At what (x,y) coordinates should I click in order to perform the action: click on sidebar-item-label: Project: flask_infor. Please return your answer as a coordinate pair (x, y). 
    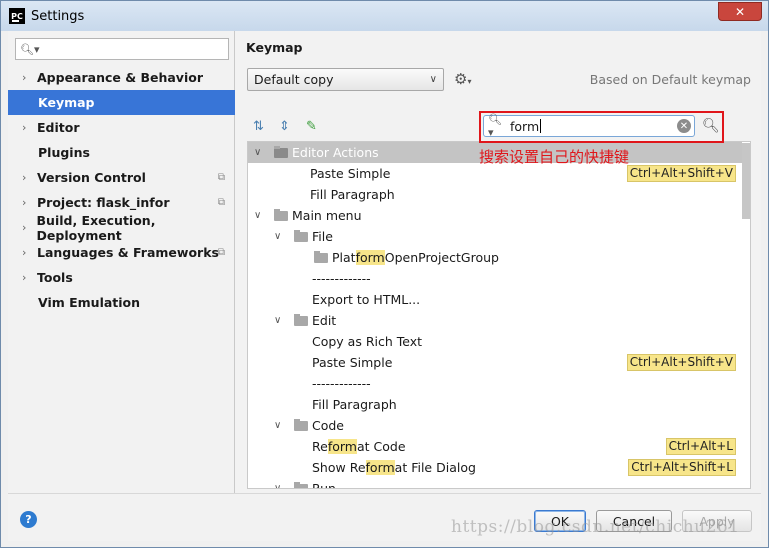
    Looking at the image, I should click on (103, 202).